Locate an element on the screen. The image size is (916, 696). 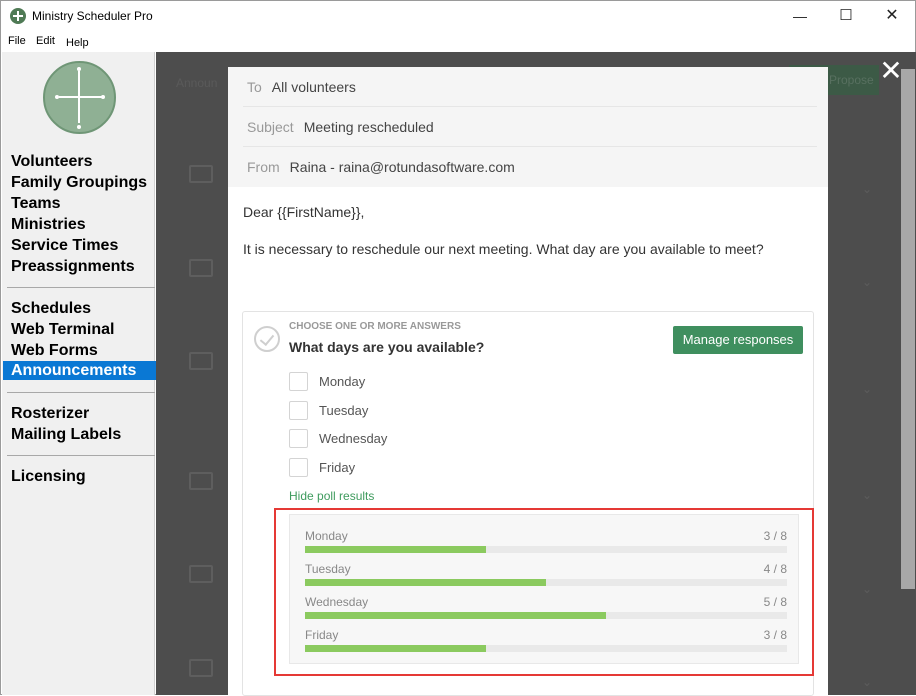
option-label: Friday is located at coordinates (337, 467).